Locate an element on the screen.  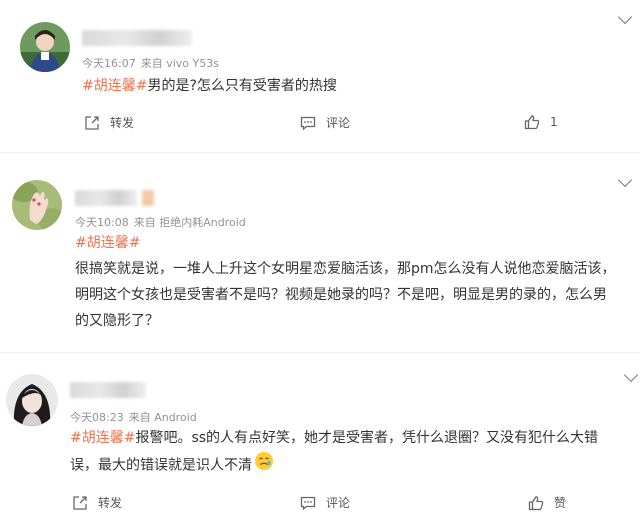
post-text-line: 明明这个女孩也是受害者不是吗？视频是她录的吗？不是吧，明显是男的录的，怎么男 is located at coordinates (341, 295).